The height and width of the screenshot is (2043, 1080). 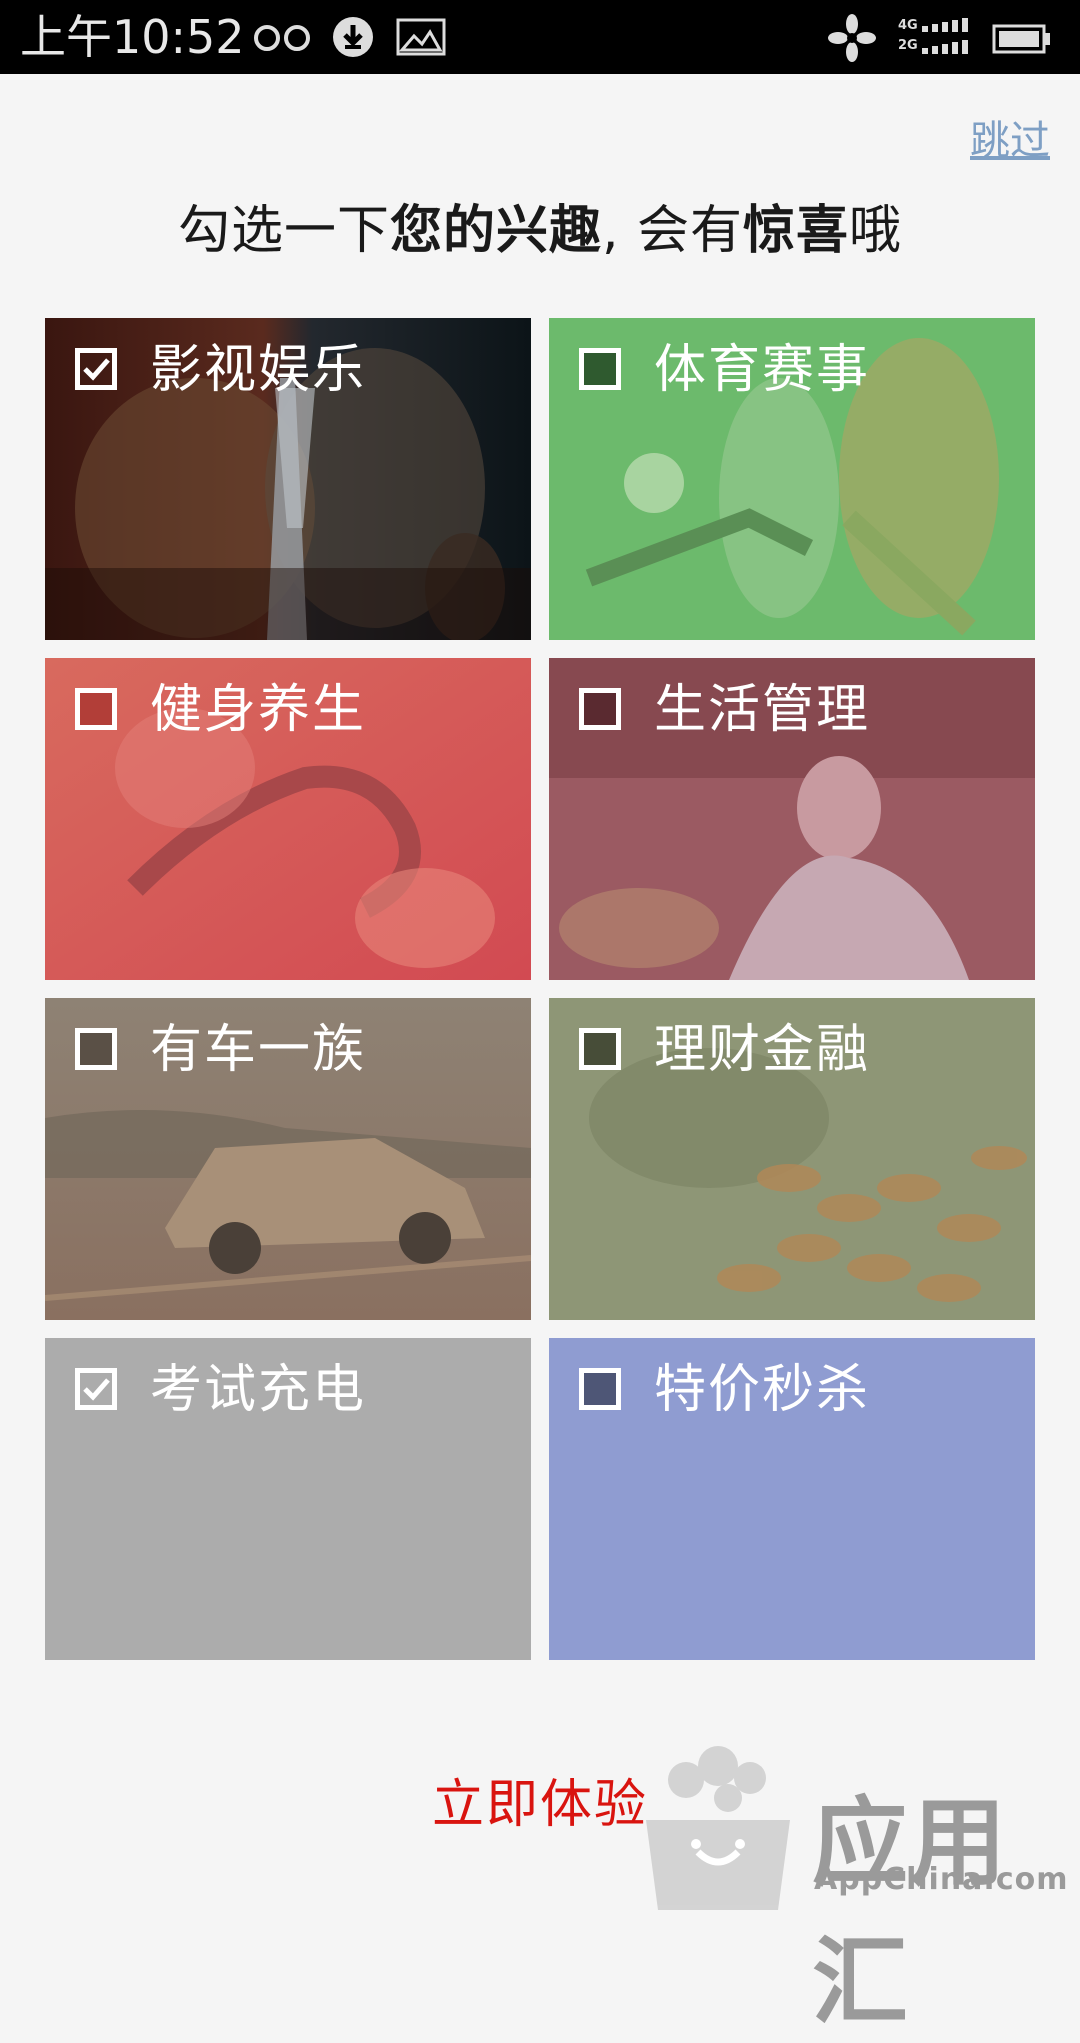 What do you see at coordinates (876, 231) in the screenshot?
I see `title-part-5: 哦` at bounding box center [876, 231].